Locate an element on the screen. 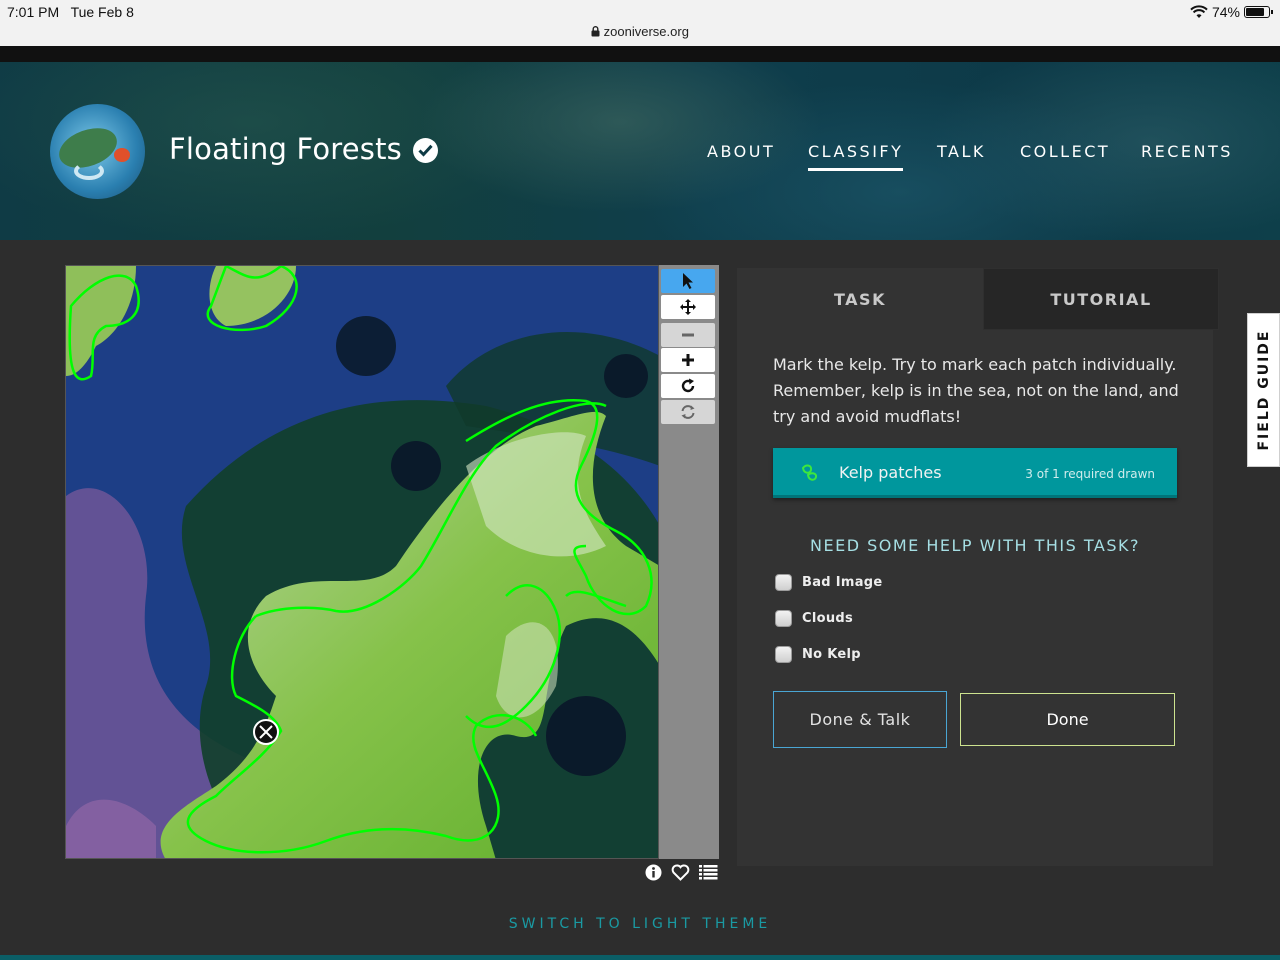  zoom-in-button is located at coordinates (688, 360).